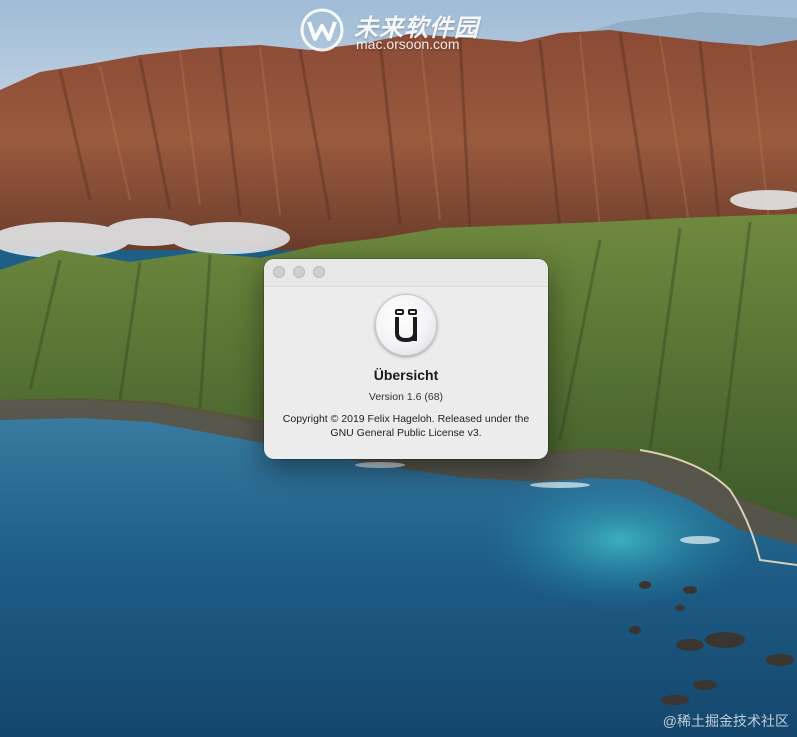  I want to click on ubersicht-icon, so click(406, 325).